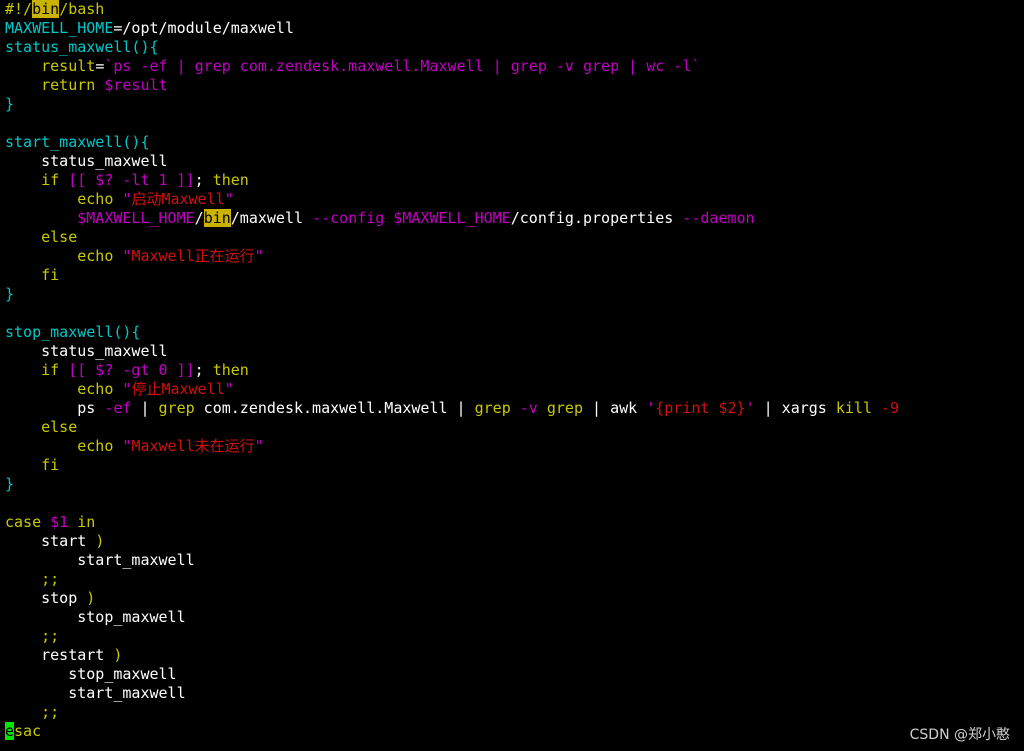 This screenshot has height=751, width=1024. Describe the element at coordinates (512, 28) in the screenshot. I see `code-line: MAXWELL_HOME=/opt/module/maxwell` at that location.